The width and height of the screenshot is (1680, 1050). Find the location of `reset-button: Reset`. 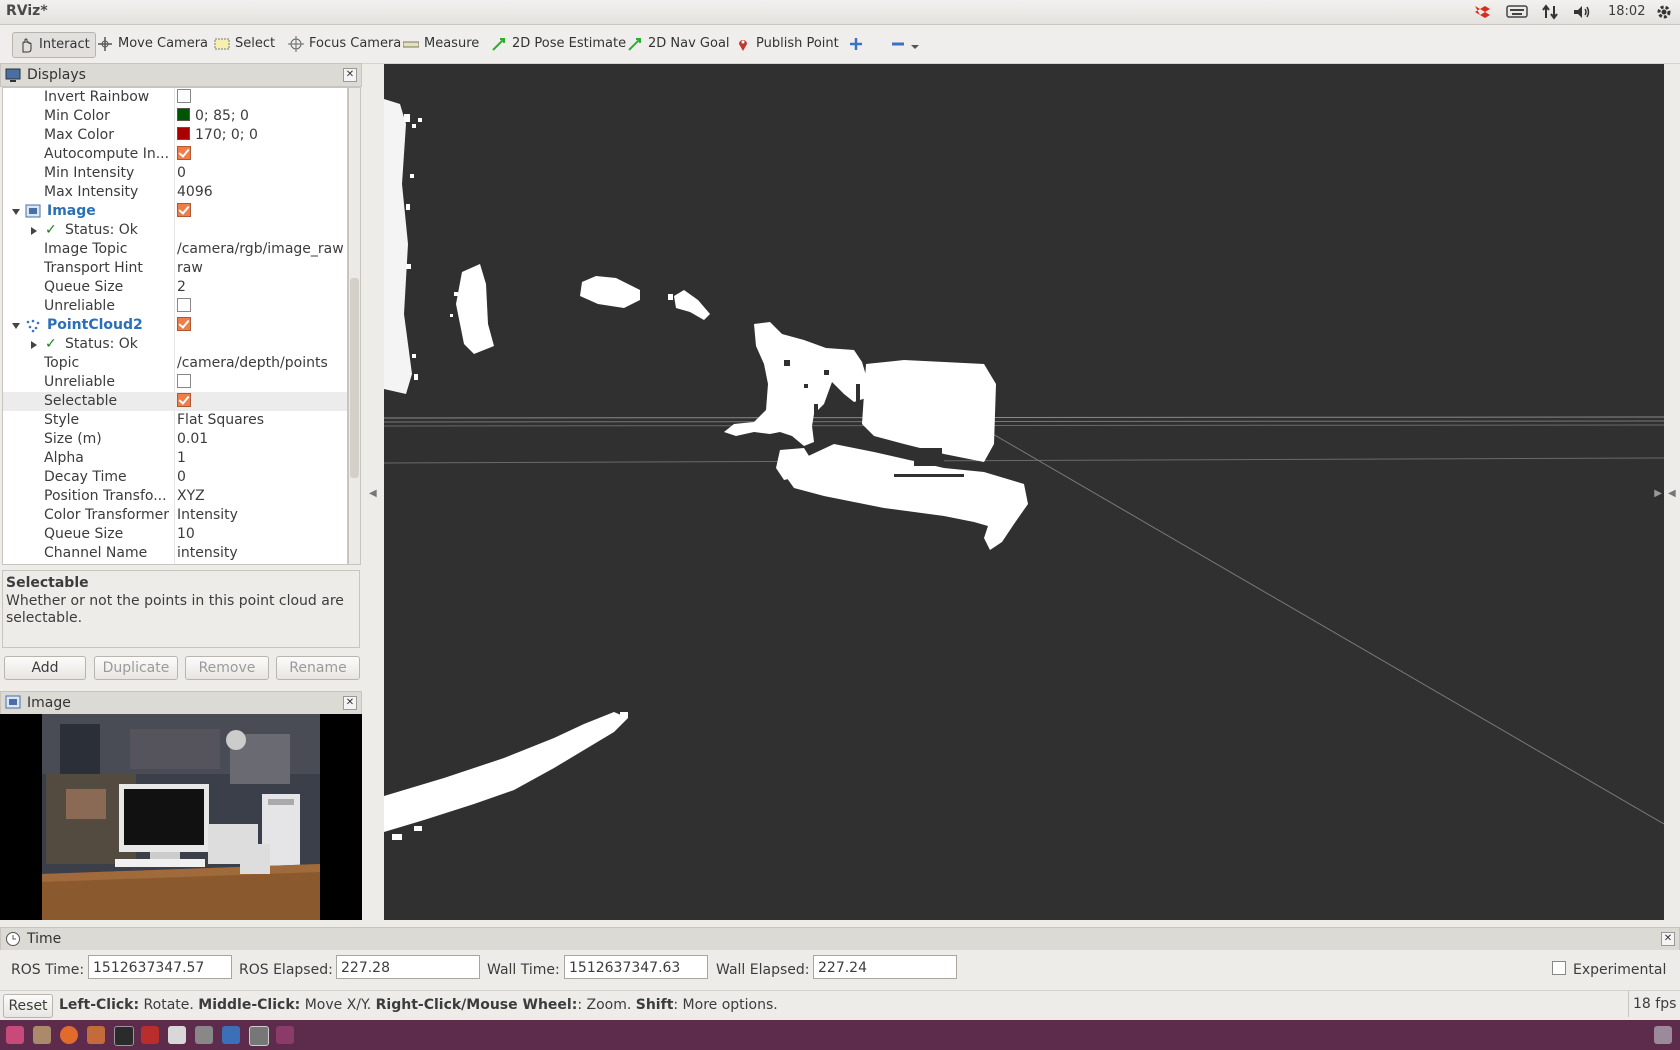

reset-button: Reset is located at coordinates (28, 1006).